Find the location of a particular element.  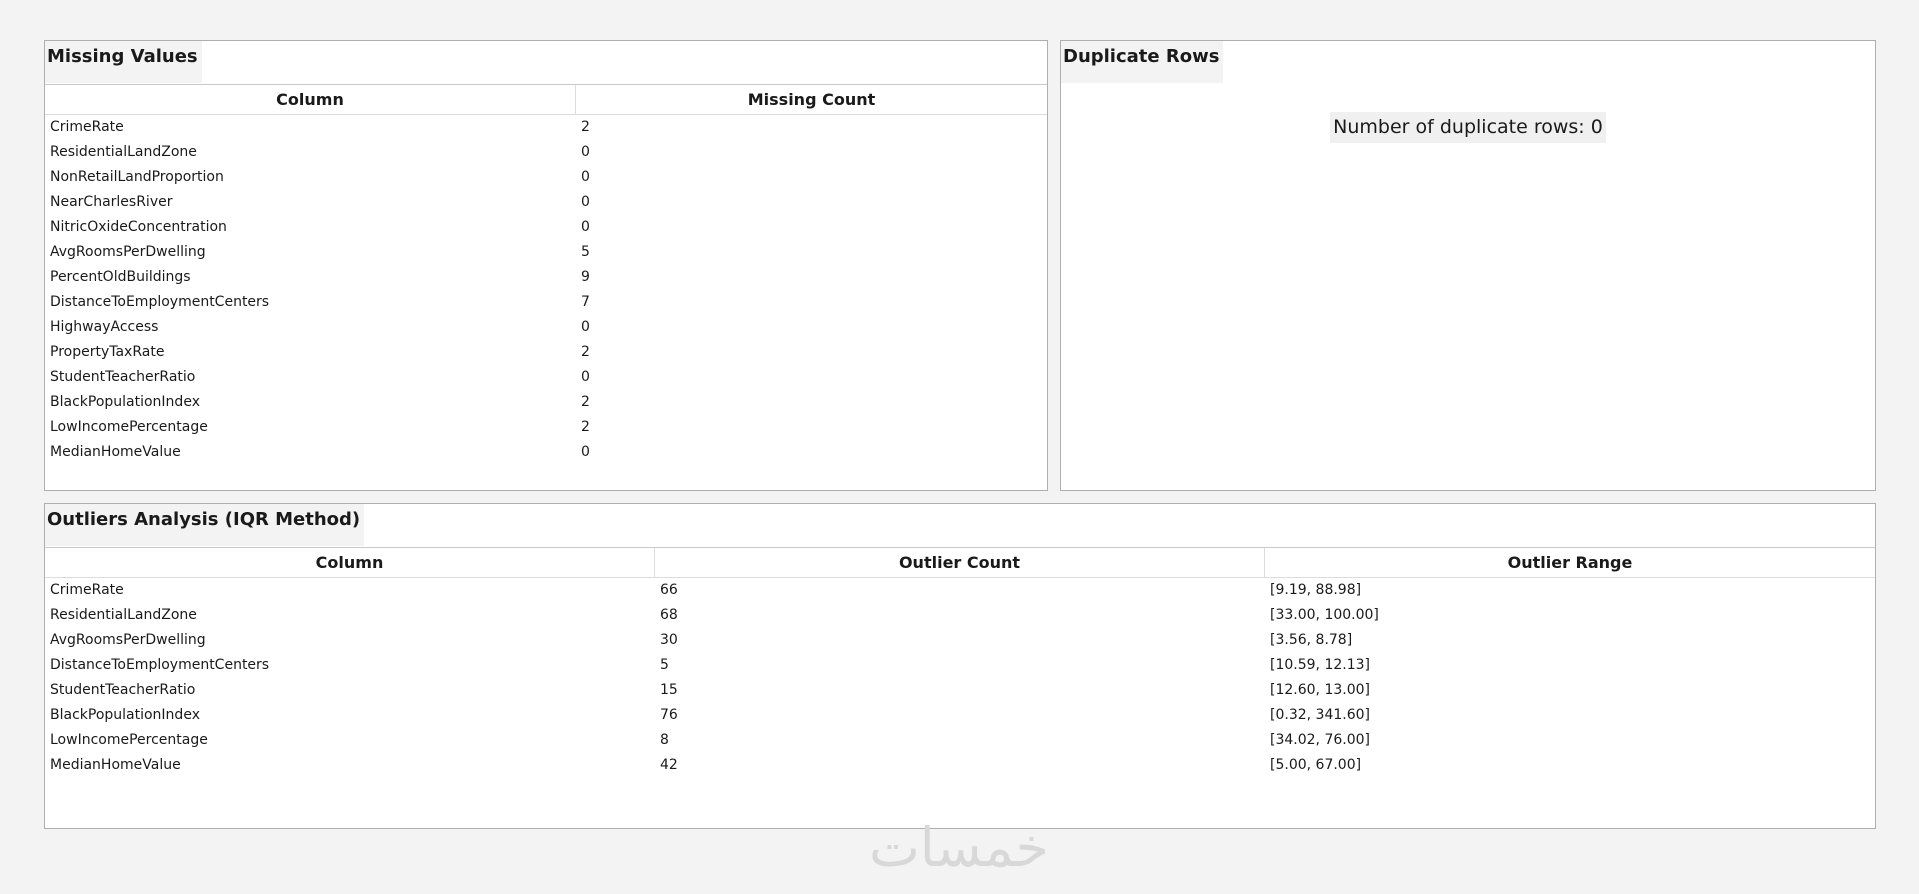

table-row: AvgRoomsPerDwelling 30 [3.56, 8.78] is located at coordinates (960, 640).